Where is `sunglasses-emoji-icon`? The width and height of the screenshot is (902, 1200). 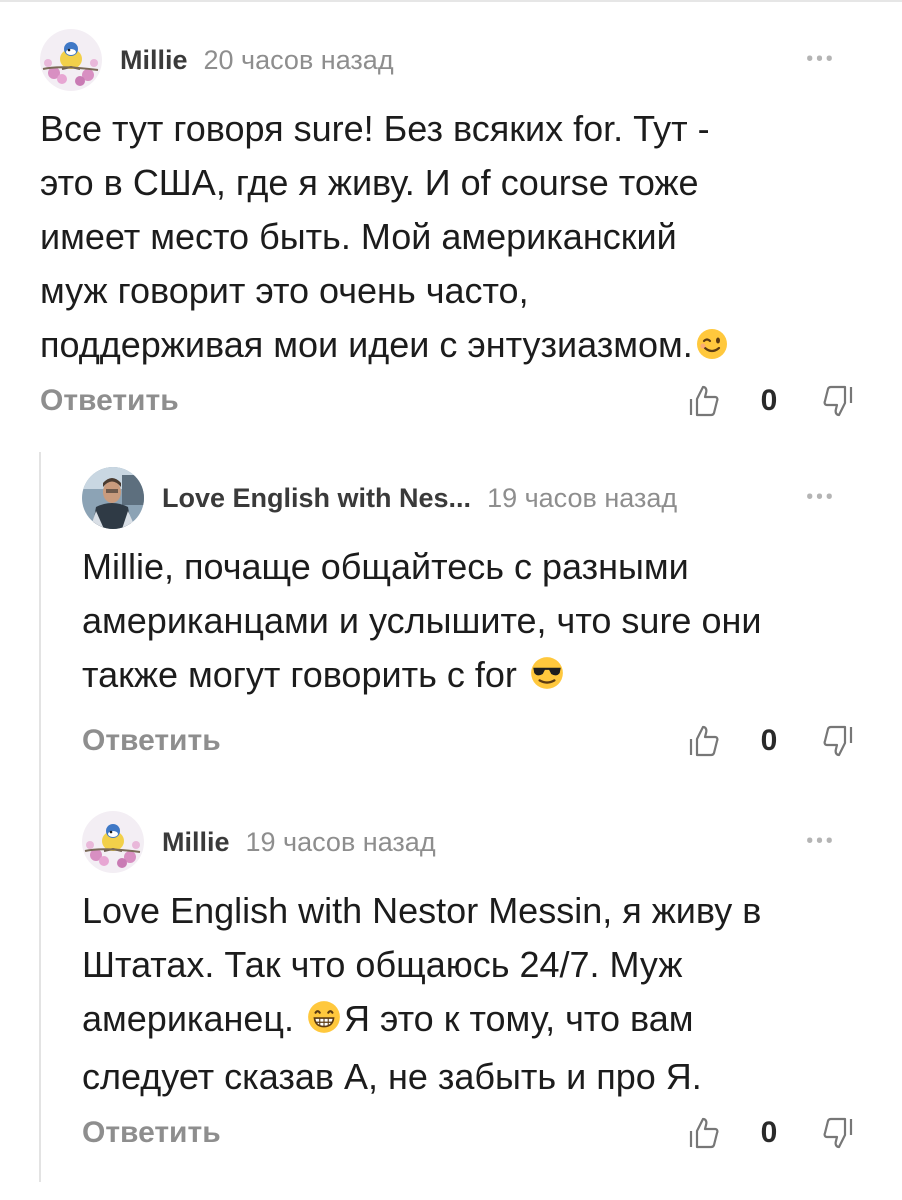 sunglasses-emoji-icon is located at coordinates (547, 679).